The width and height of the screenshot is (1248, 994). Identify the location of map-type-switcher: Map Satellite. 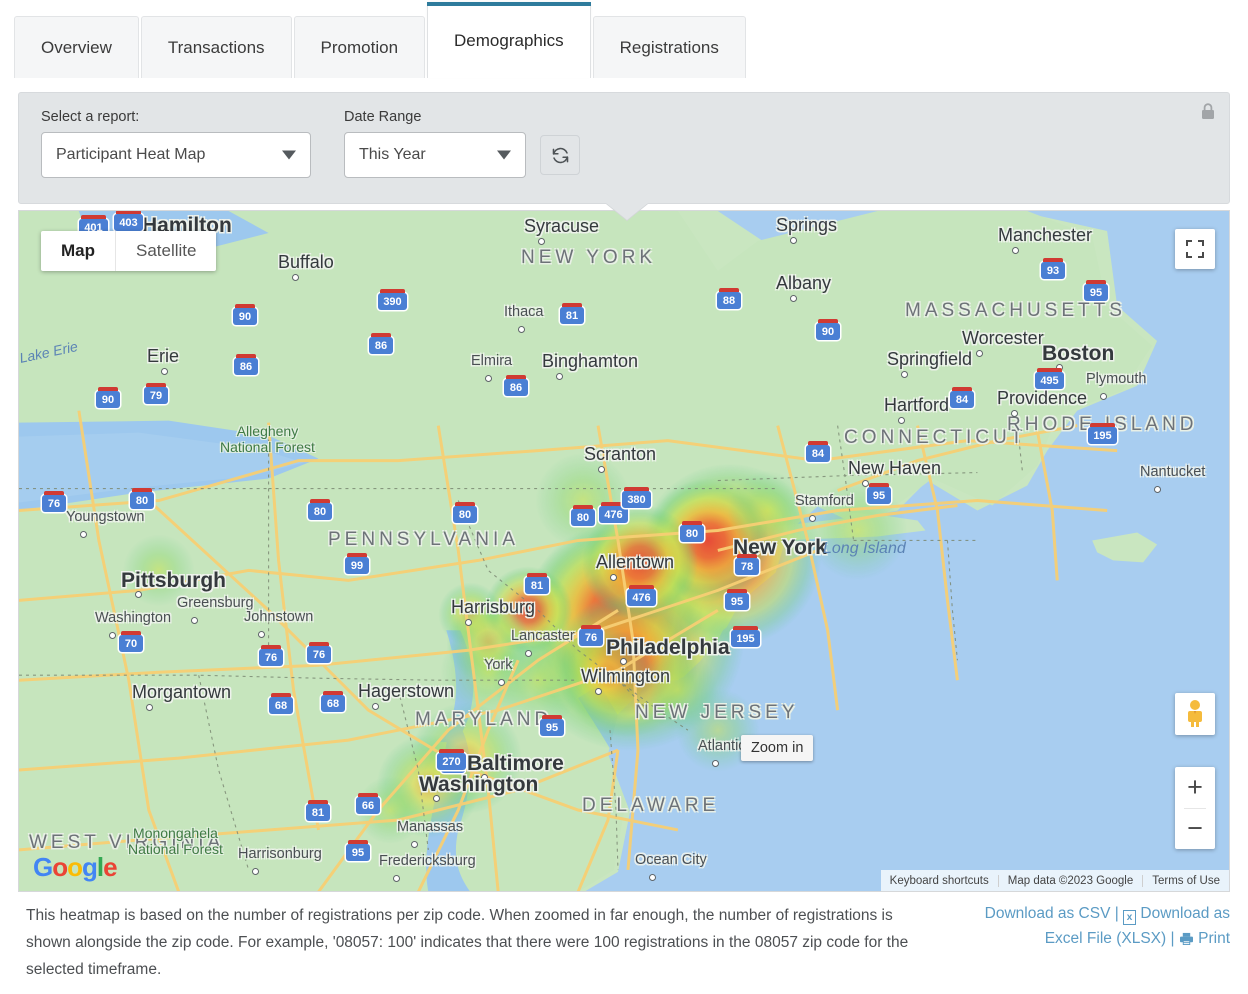
(129, 251).